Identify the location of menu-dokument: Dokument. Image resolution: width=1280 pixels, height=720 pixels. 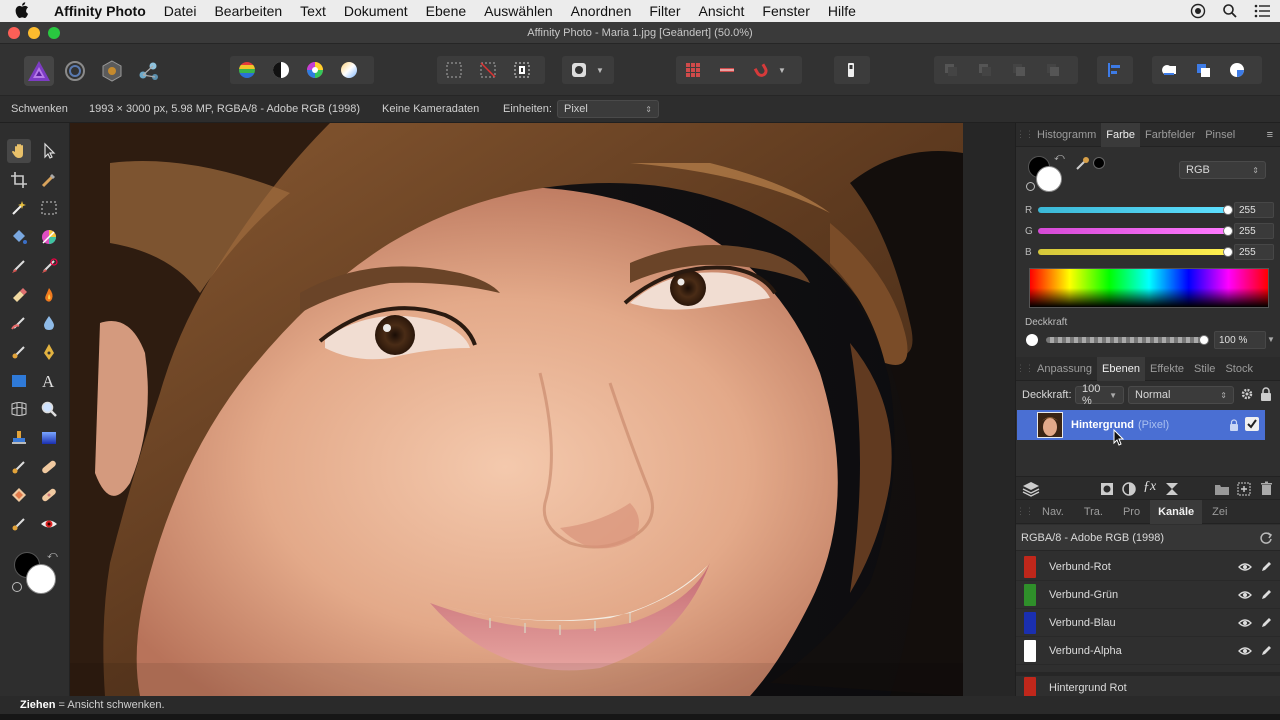
(376, 11).